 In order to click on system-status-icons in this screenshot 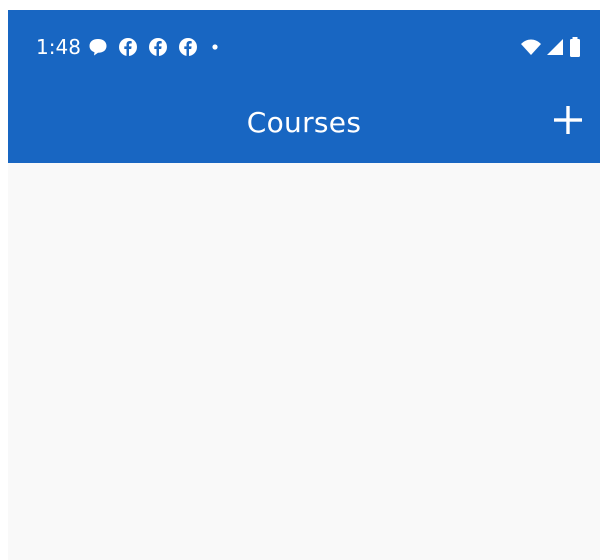, I will do `click(551, 47)`.